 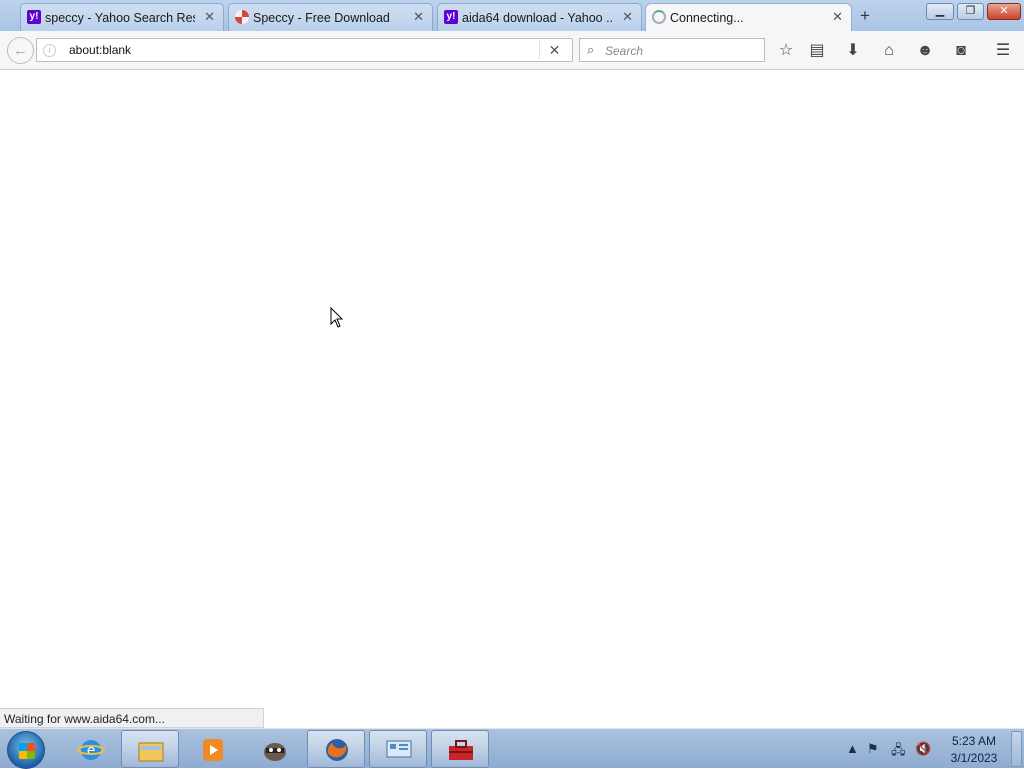 I want to click on mouse-cursor-icon, so click(x=337, y=317).